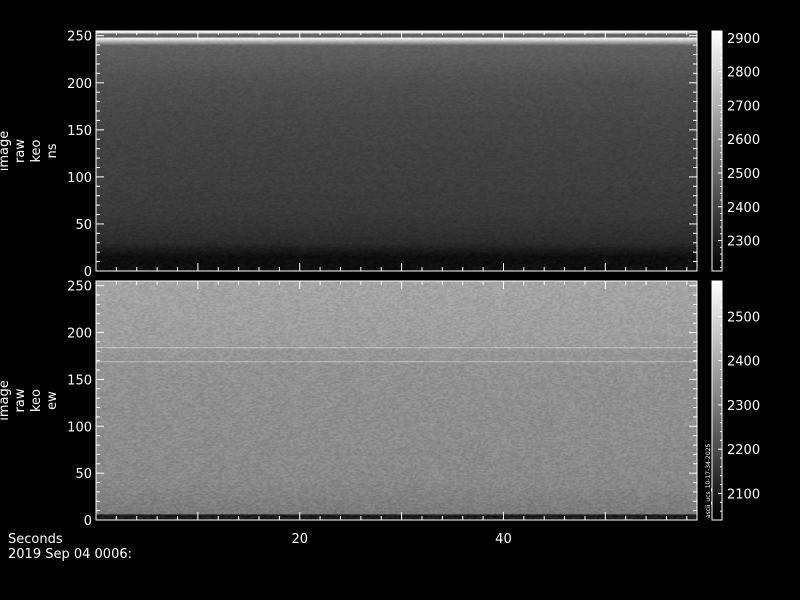 This screenshot has height=600, width=800. Describe the element at coordinates (743, 140) in the screenshot. I see `colorbar-tick-label: 2600` at that location.